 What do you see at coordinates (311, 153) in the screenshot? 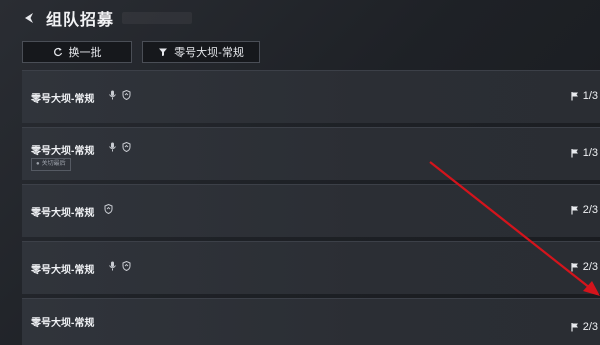
I see `list-item: 零号大坝-常规 ● 关切最后 1/3` at bounding box center [311, 153].